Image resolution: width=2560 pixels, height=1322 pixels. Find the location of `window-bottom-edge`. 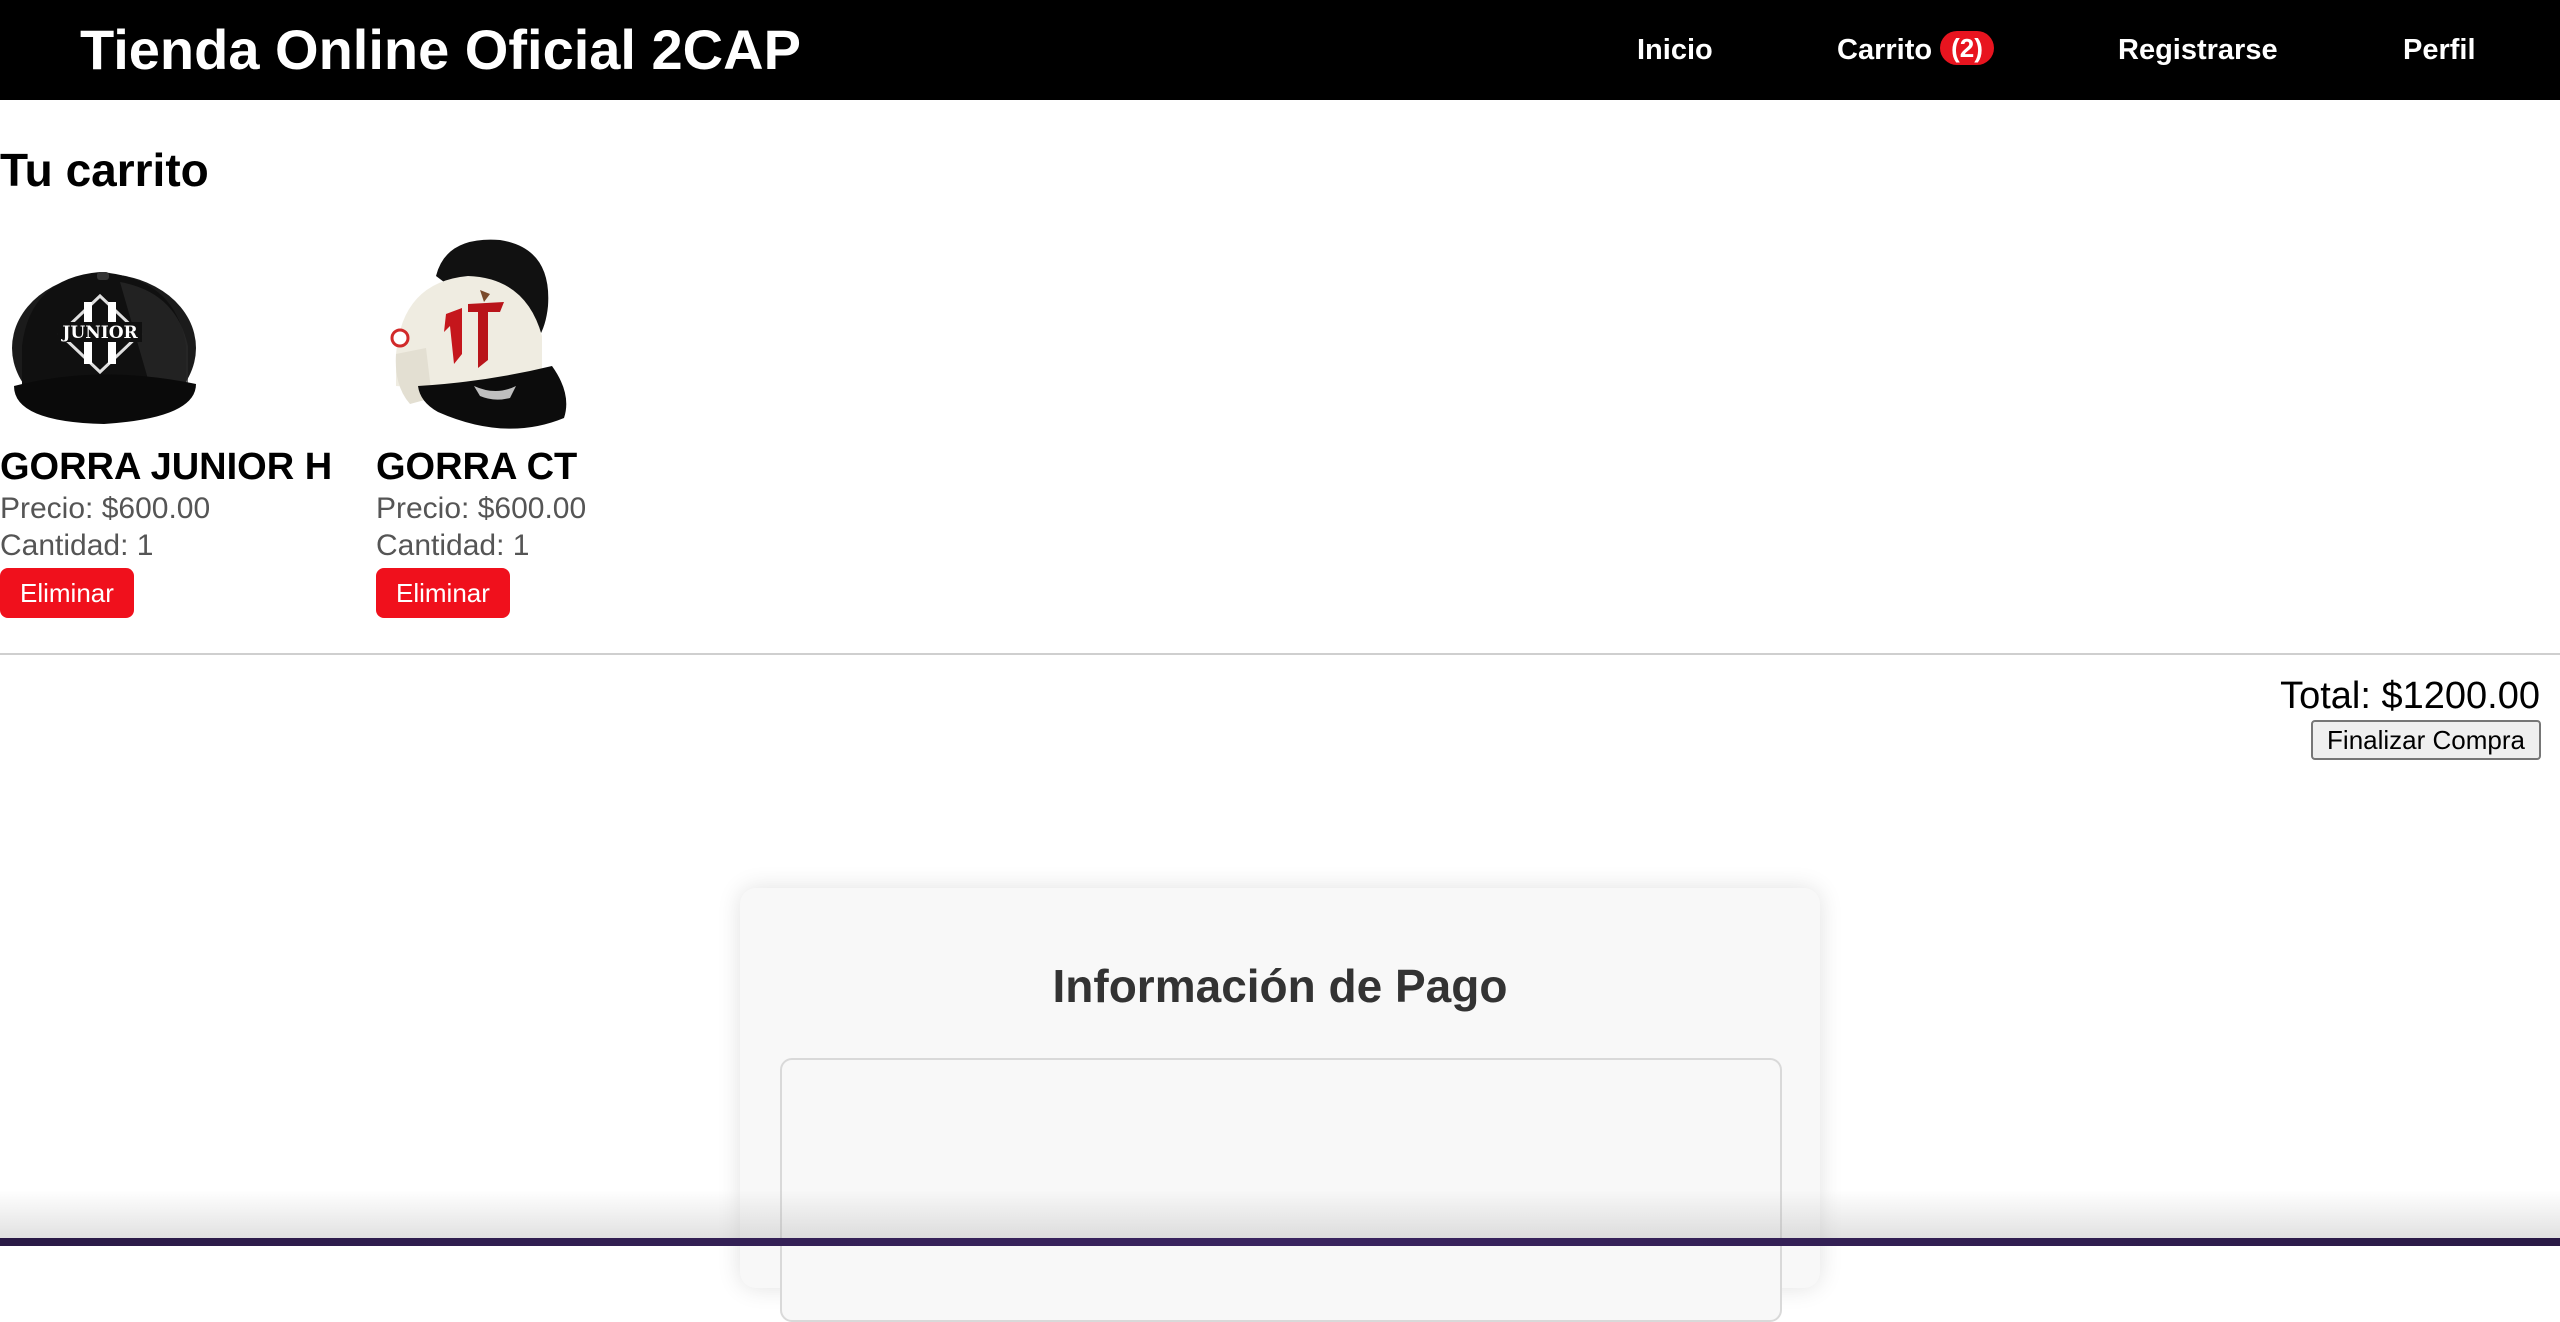

window-bottom-edge is located at coordinates (1280, 1242).